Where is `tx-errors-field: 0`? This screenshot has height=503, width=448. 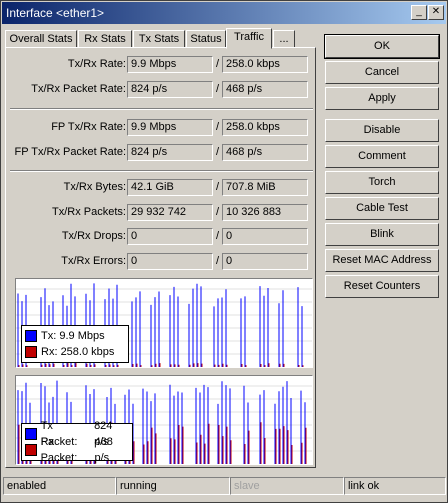 tx-errors-field: 0 is located at coordinates (170, 261).